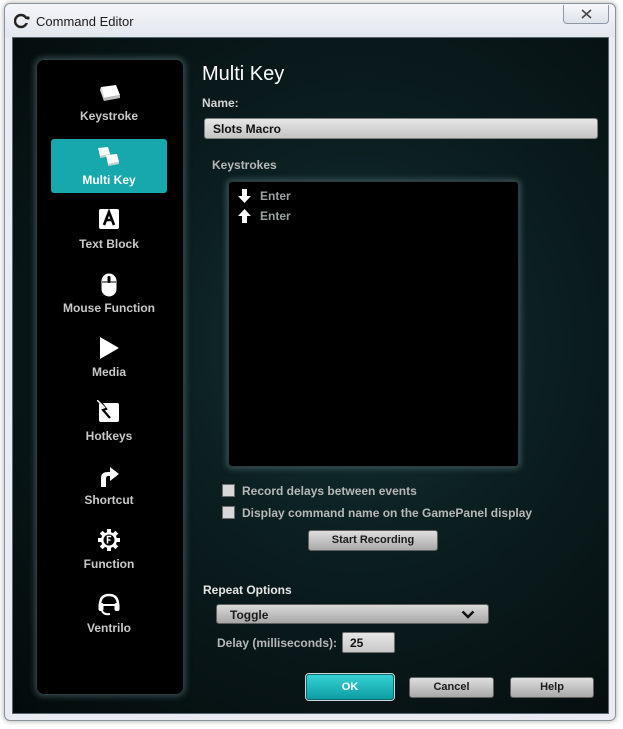  Describe the element at coordinates (109, 564) in the screenshot. I see `sidebar-item-label: Function` at that location.